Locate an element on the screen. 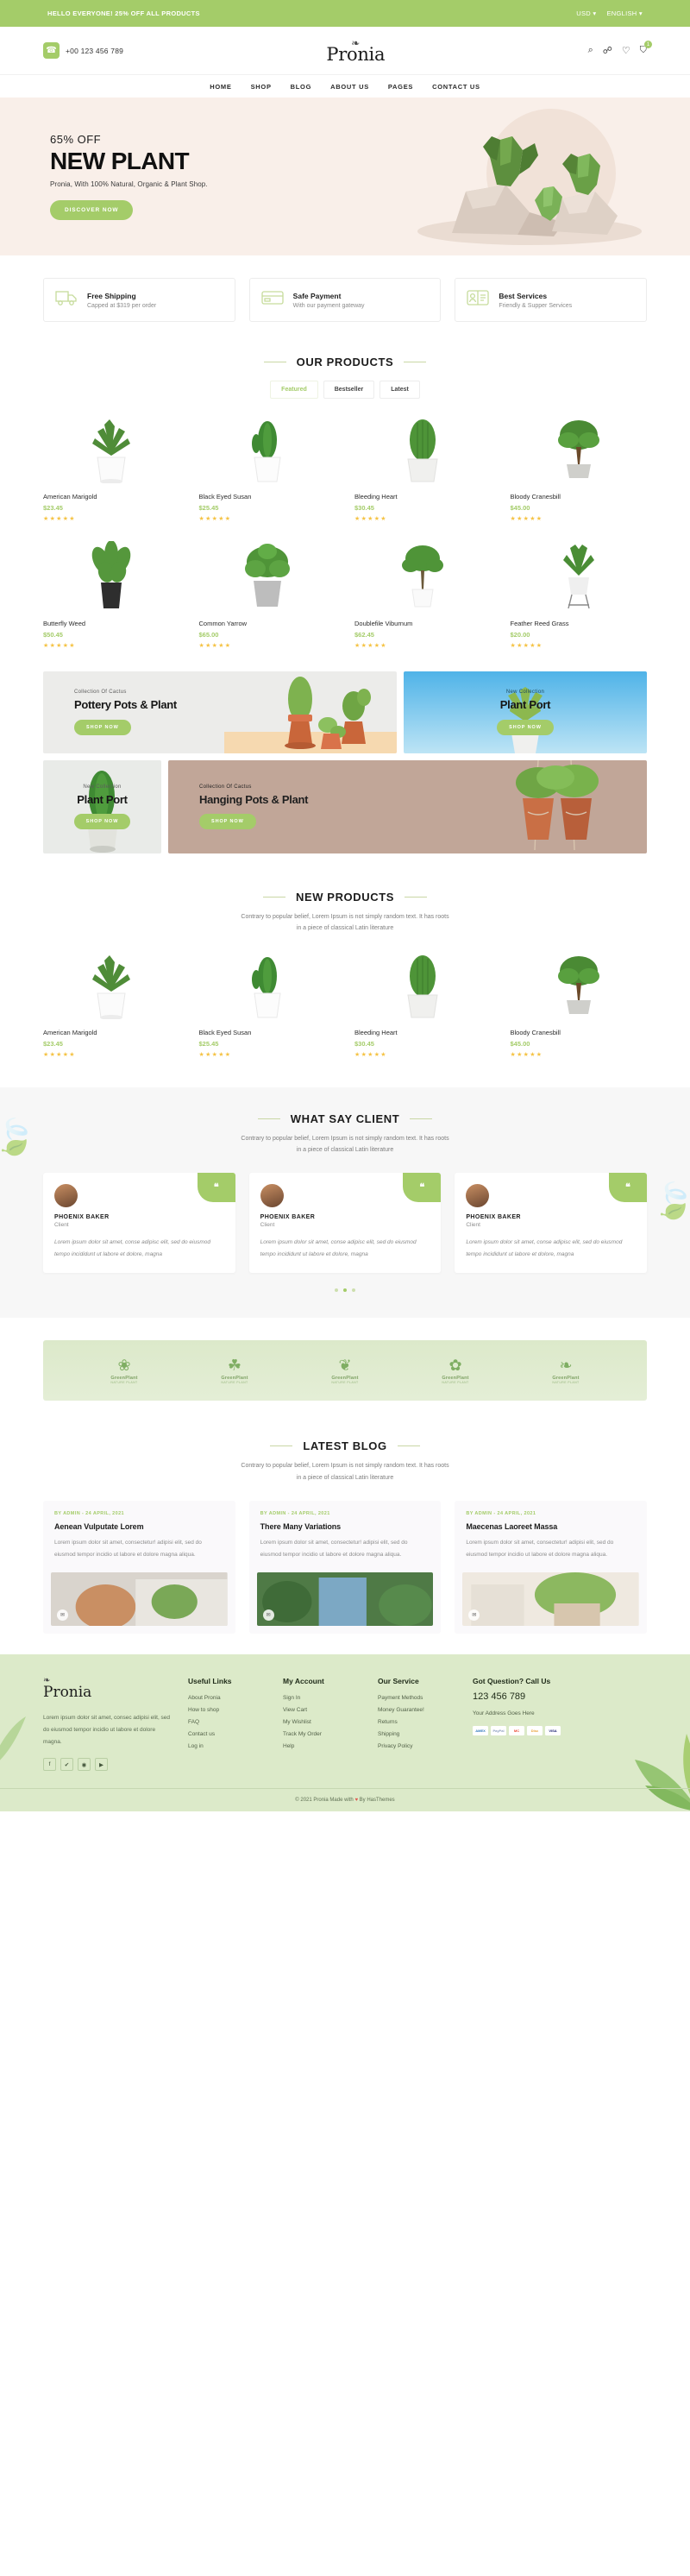 Image resolution: width=690 pixels, height=2576 pixels. footer-link: View Cart is located at coordinates (322, 1710).